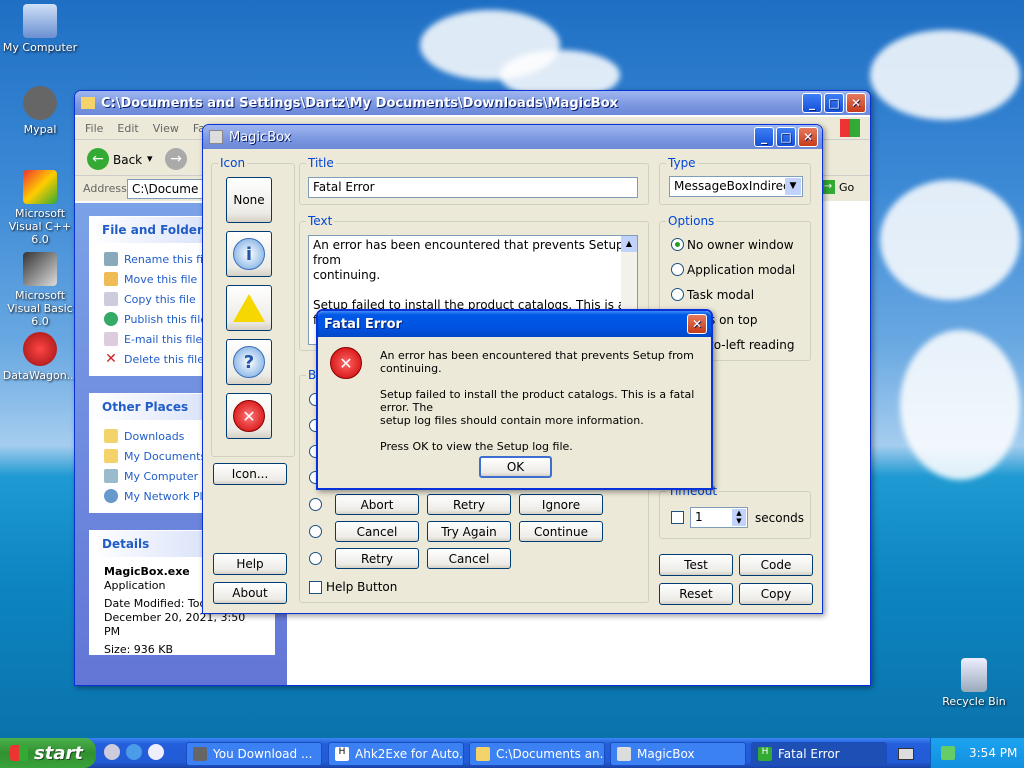 This screenshot has height=768, width=1024. I want to click on copy-button: Copy, so click(776, 594).